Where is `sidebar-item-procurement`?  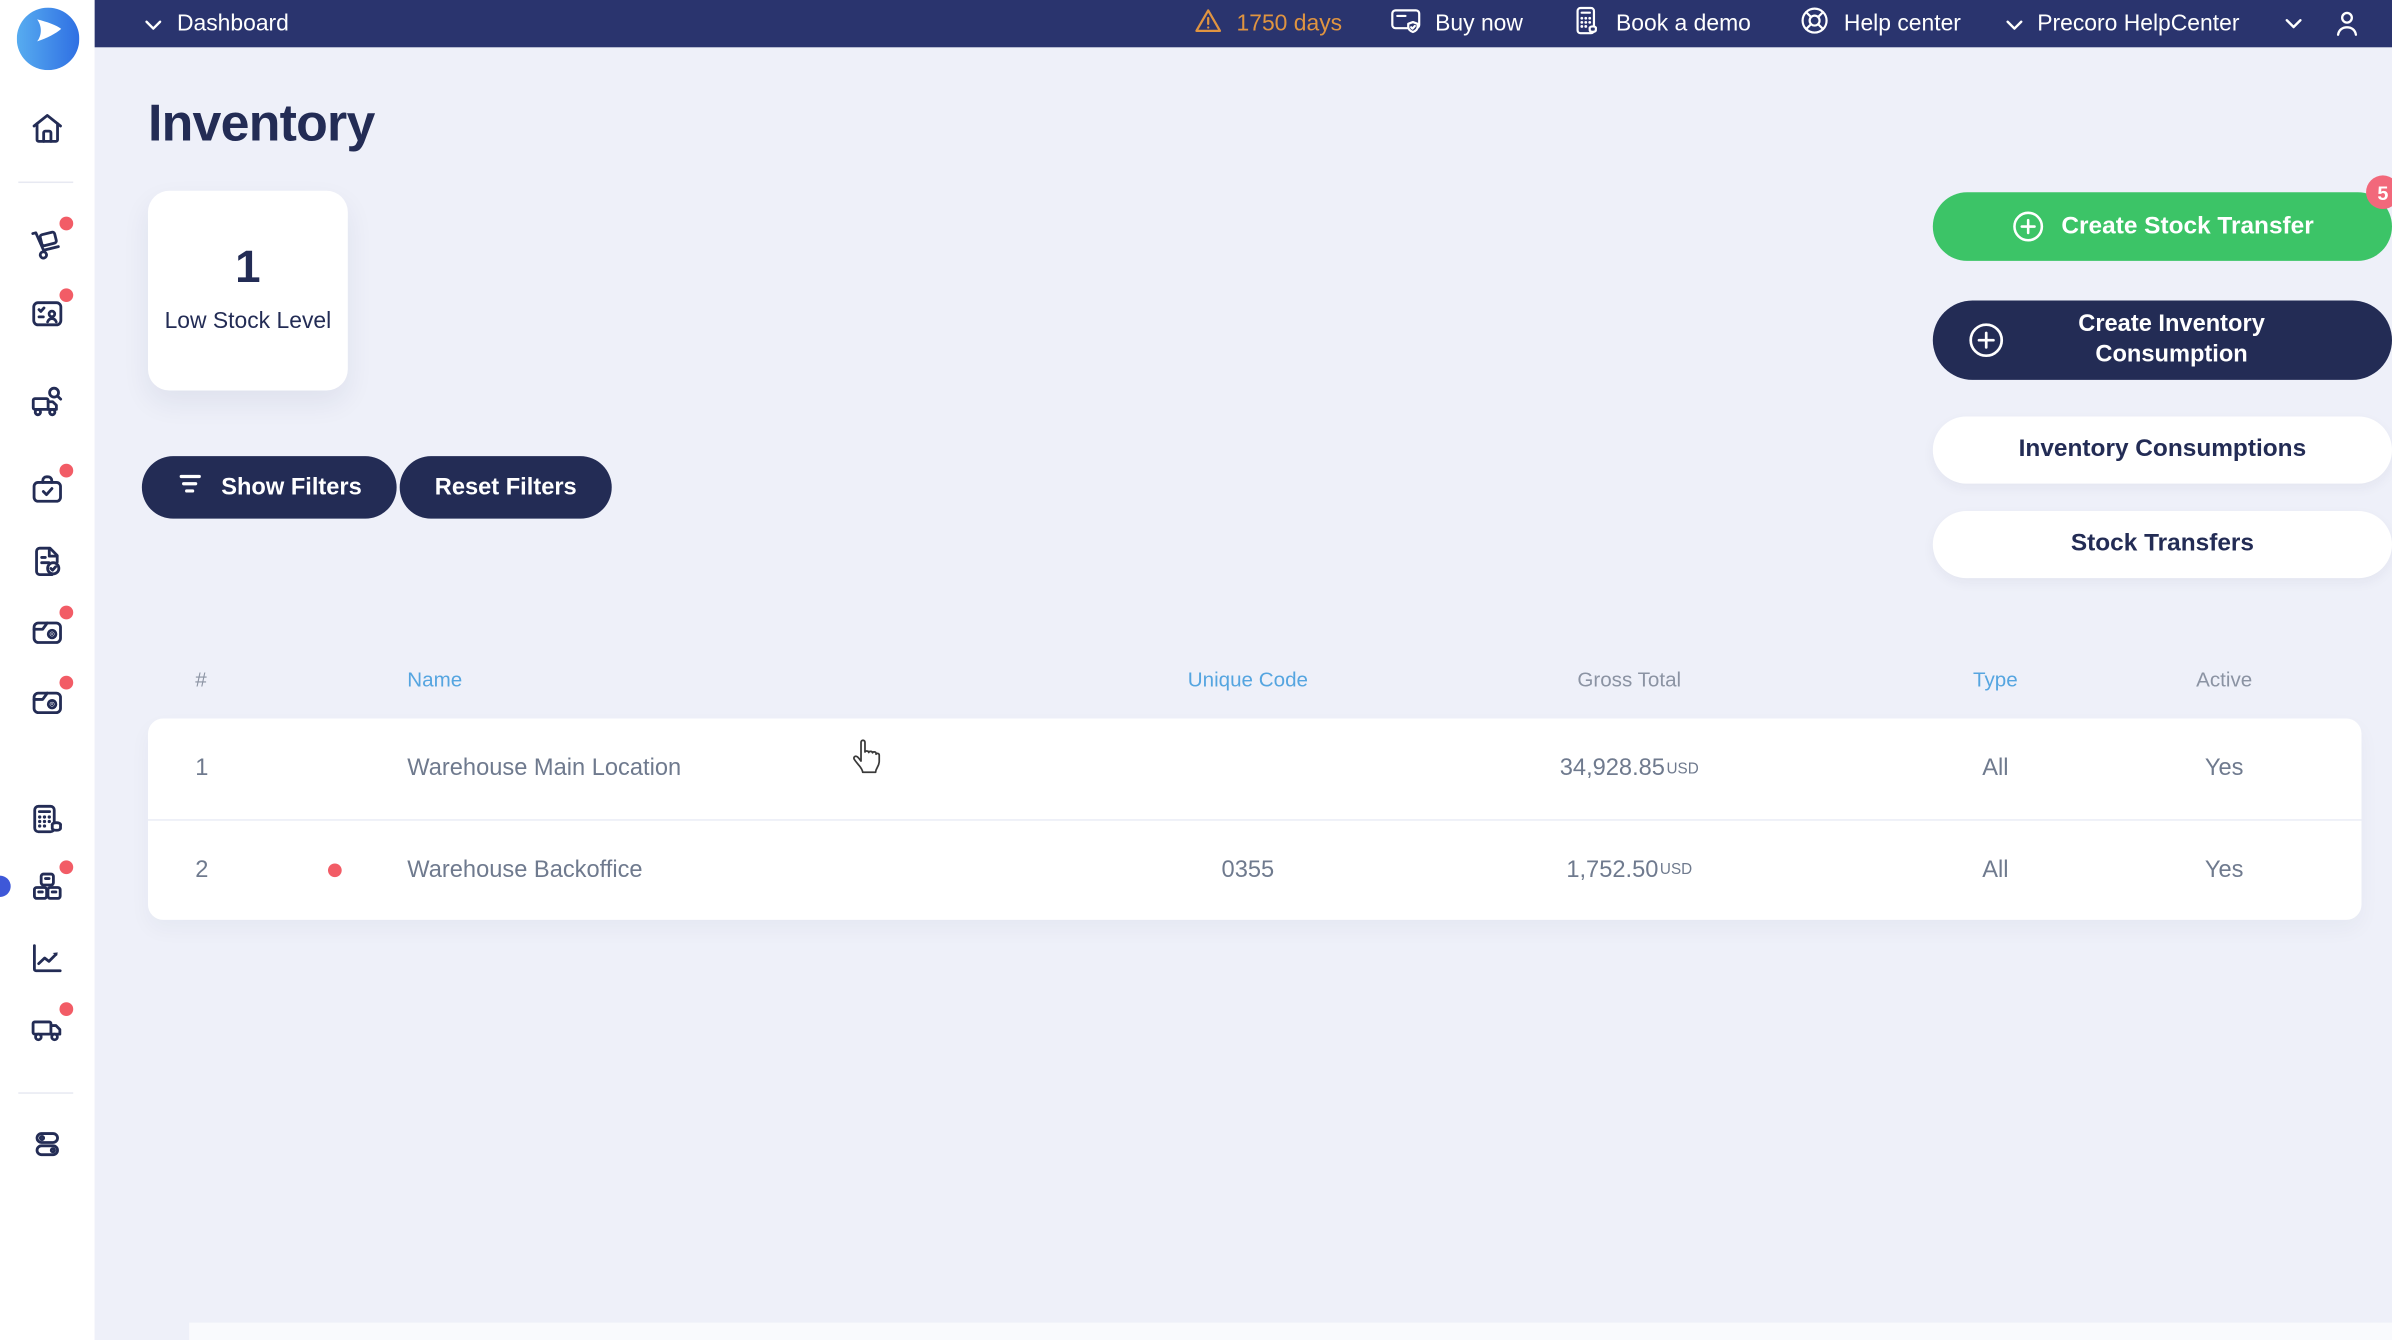
sidebar-item-procurement is located at coordinates (50, 239).